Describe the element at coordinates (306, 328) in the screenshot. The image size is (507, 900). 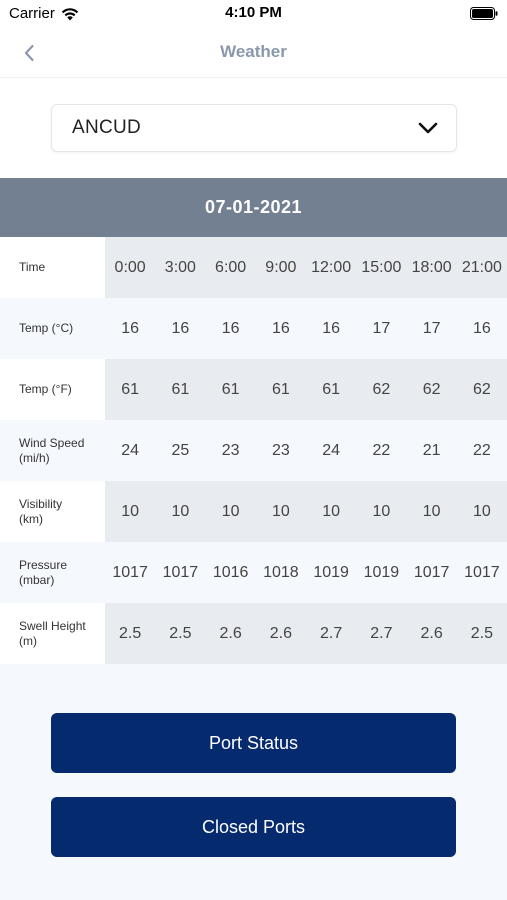
I see `row-values: 16 16 16 16 16 17 17 16` at that location.